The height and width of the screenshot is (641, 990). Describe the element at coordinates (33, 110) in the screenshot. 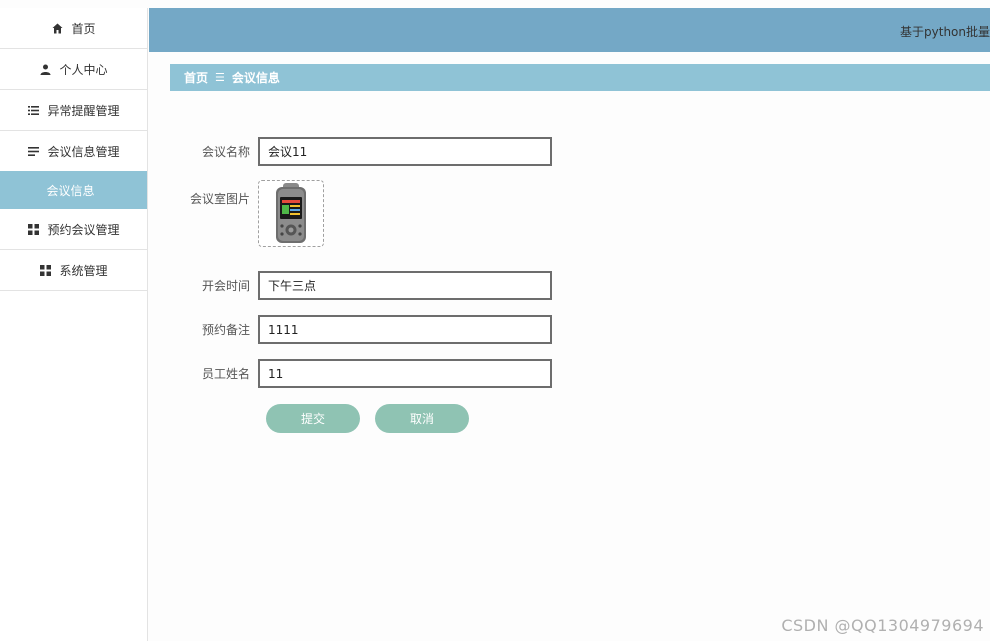

I see `list-icon` at that location.